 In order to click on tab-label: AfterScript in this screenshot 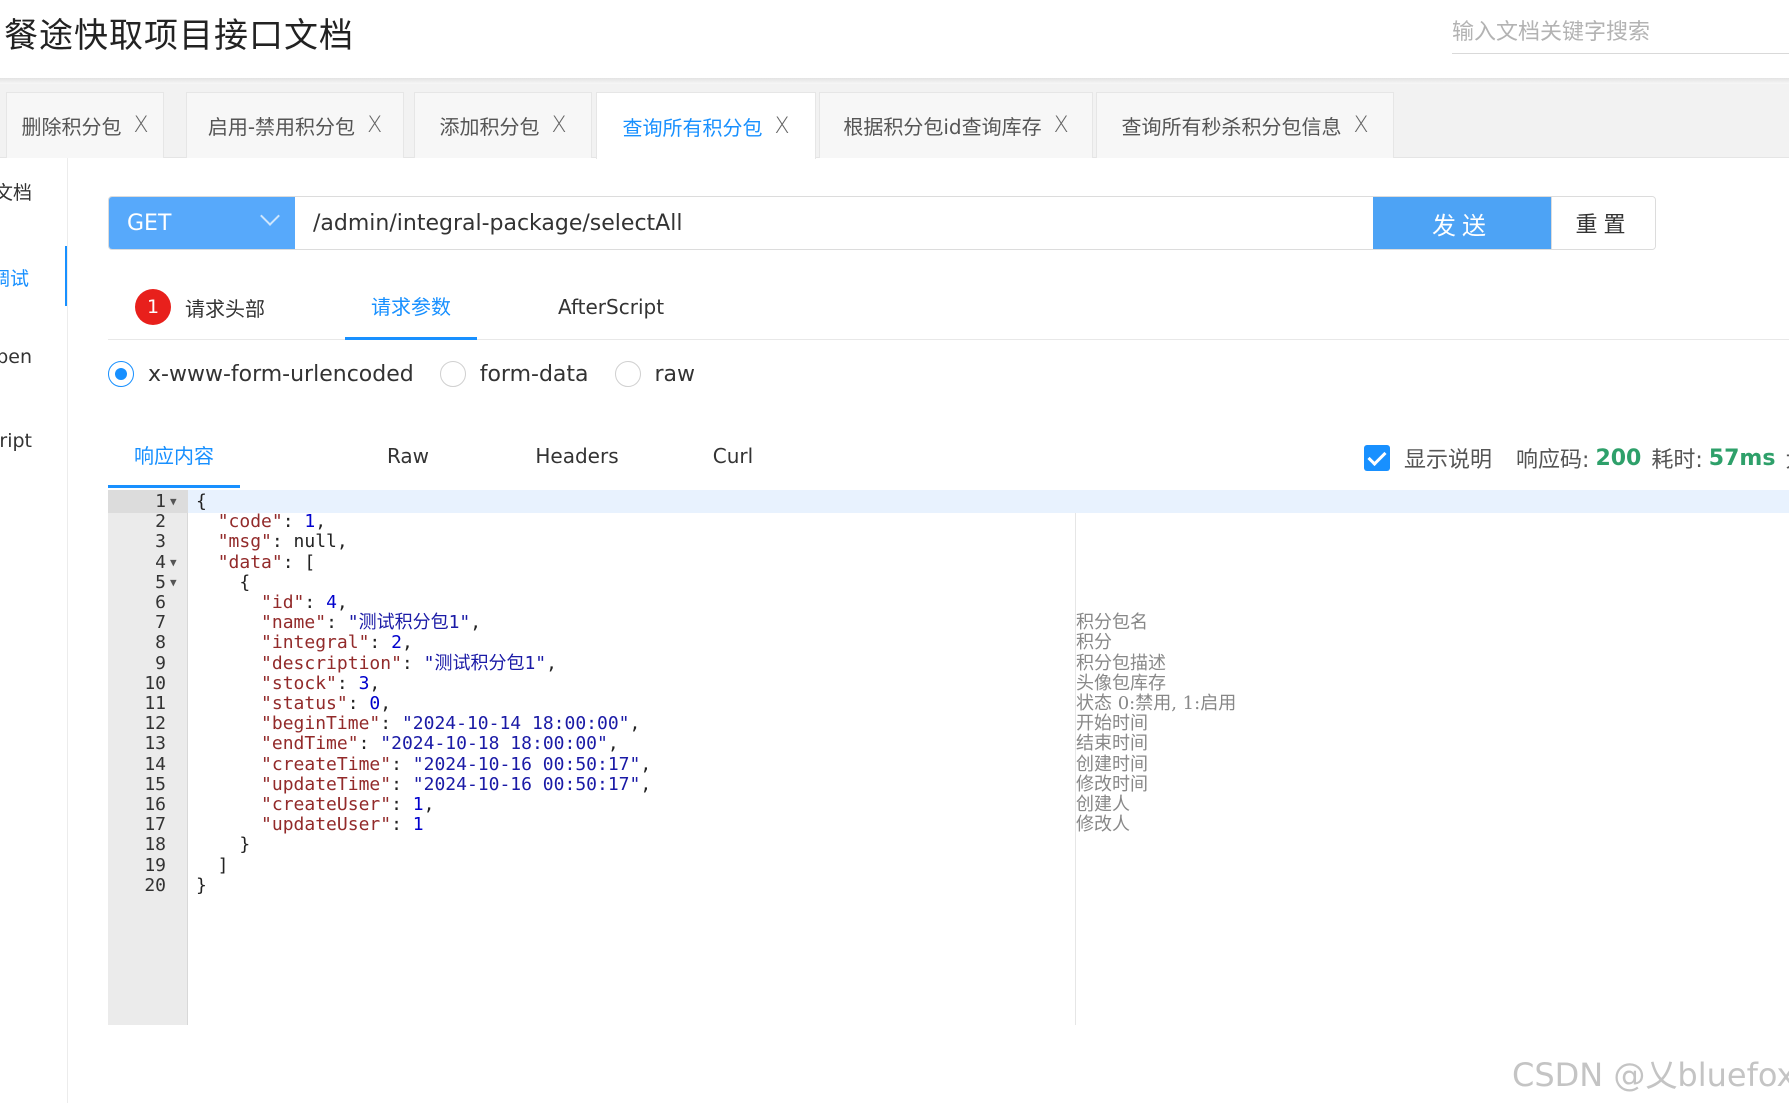, I will do `click(611, 307)`.